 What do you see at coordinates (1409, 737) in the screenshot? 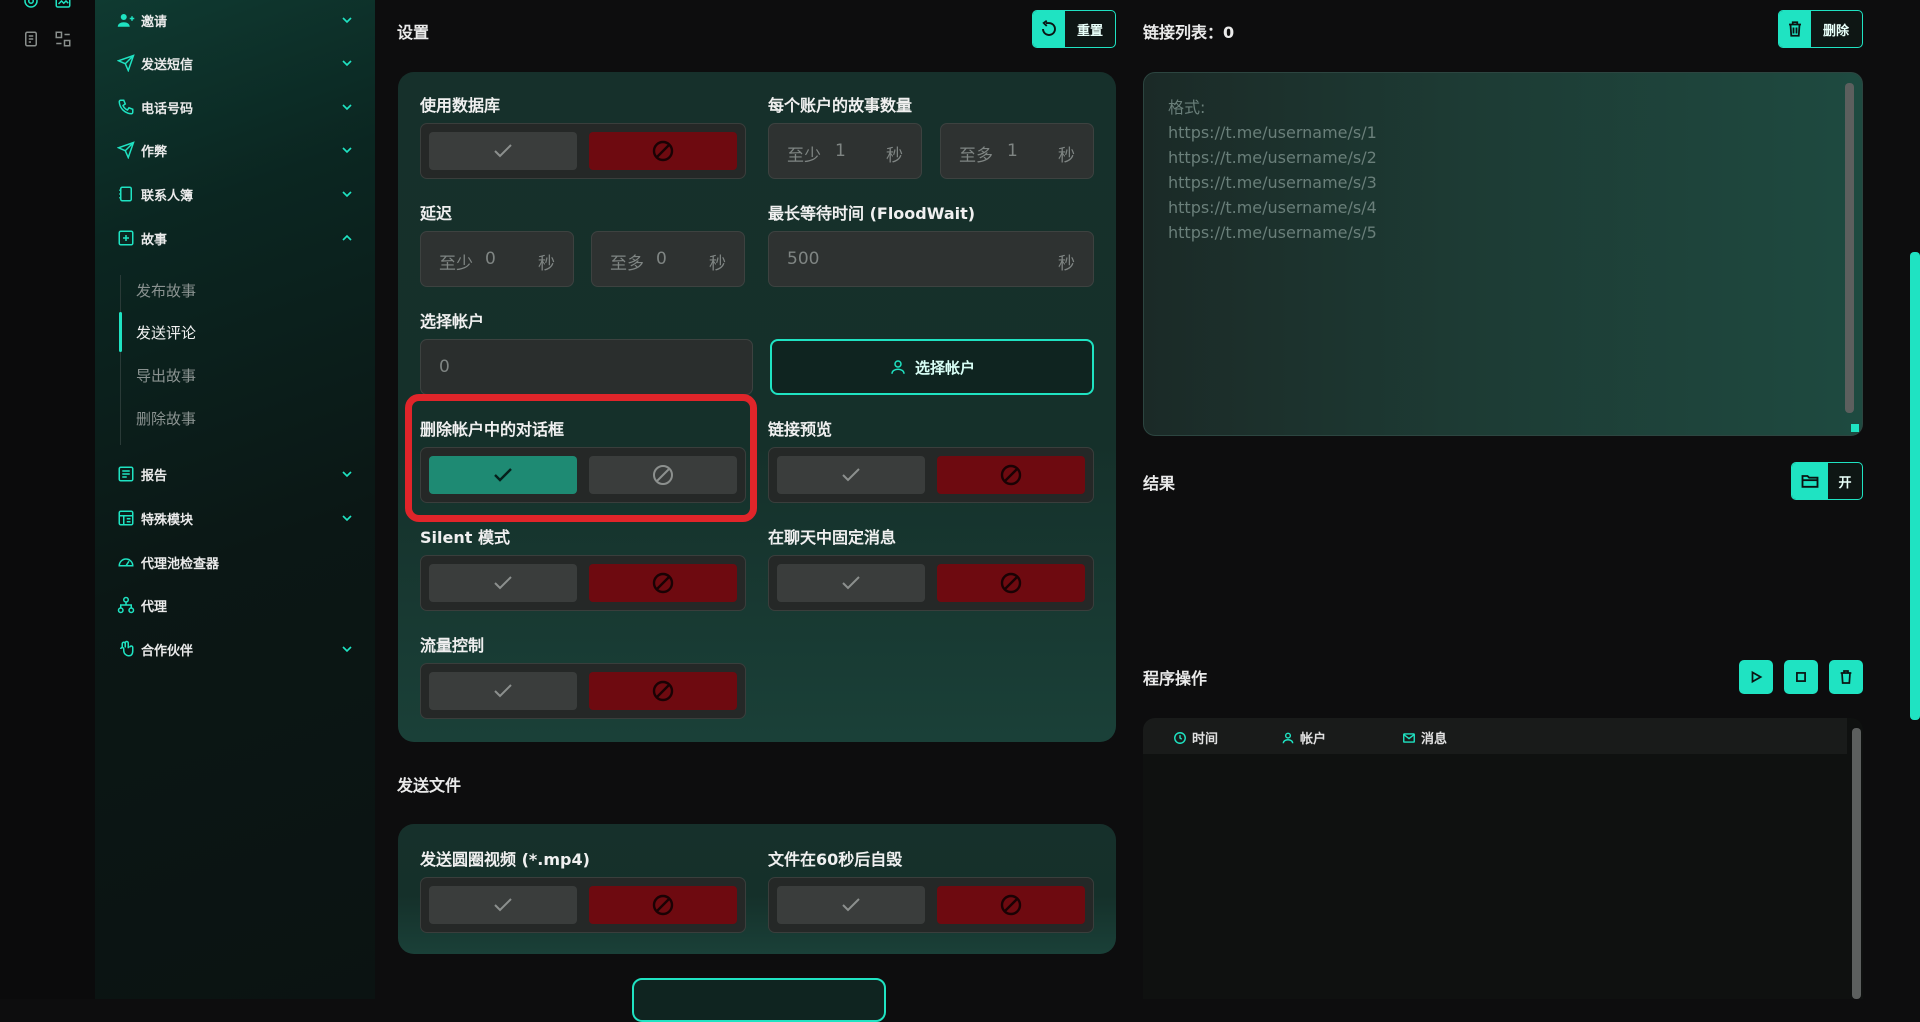
I see `mail-icon` at bounding box center [1409, 737].